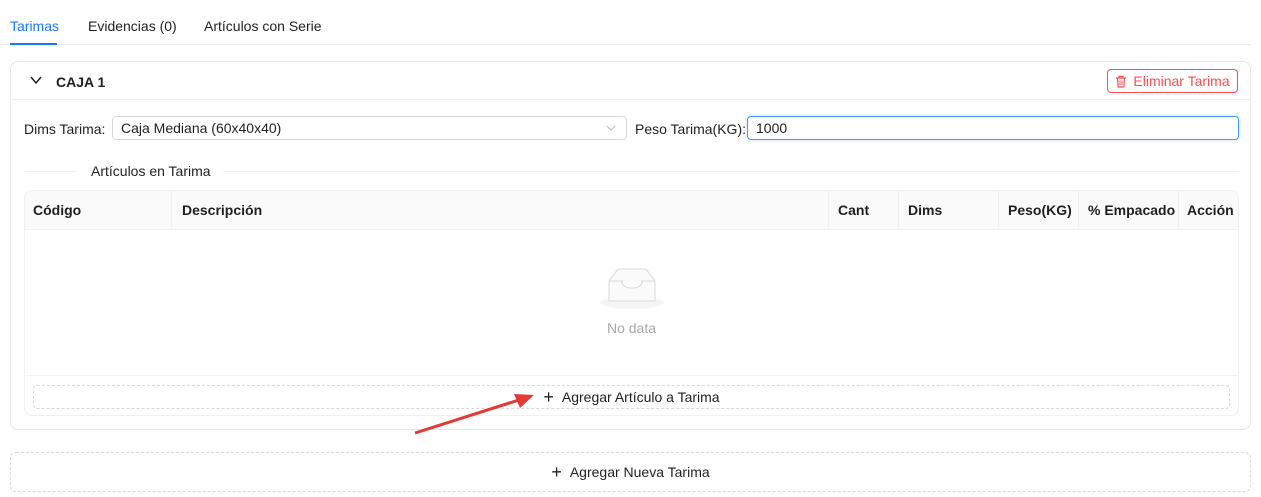 The width and height of the screenshot is (1261, 497). Describe the element at coordinates (632, 288) in the screenshot. I see `empty-inbox-icon` at that location.